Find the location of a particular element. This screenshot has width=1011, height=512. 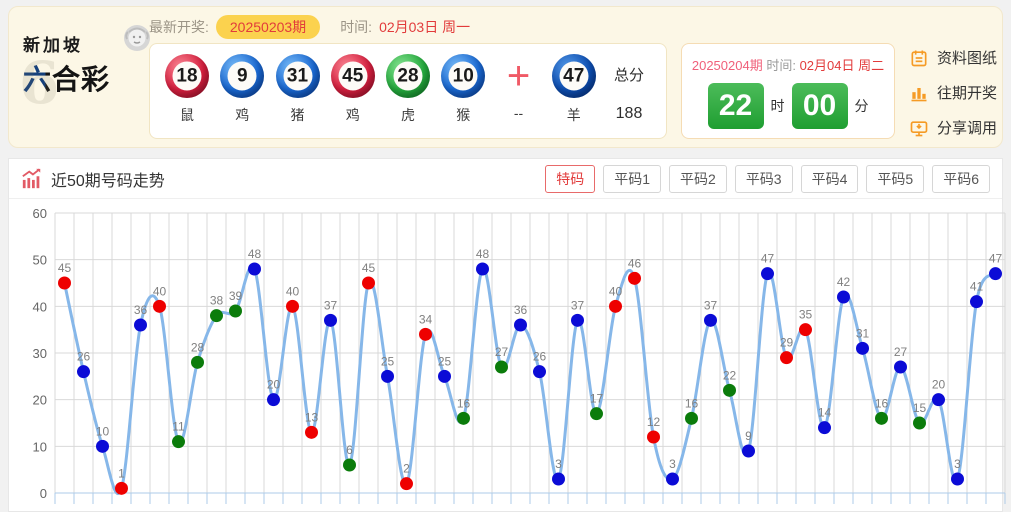

svg-text: 60 is located at coordinates (40, 213).